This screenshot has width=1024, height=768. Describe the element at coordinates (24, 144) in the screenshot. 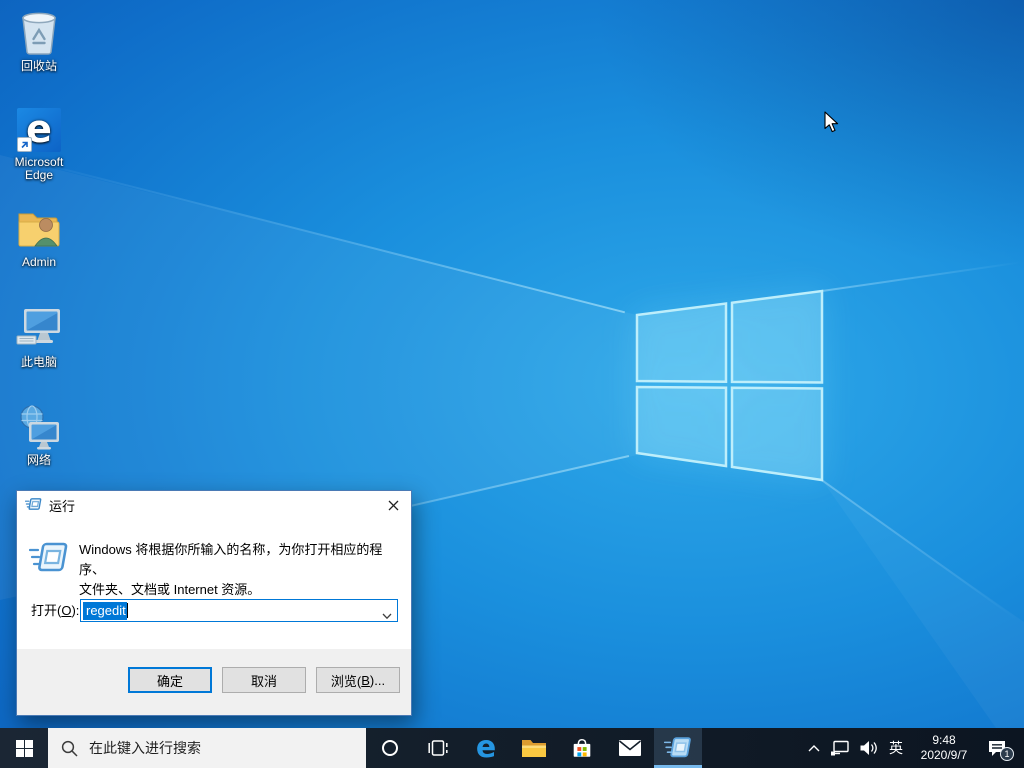

I see `shortcut-arrow-icon` at that location.